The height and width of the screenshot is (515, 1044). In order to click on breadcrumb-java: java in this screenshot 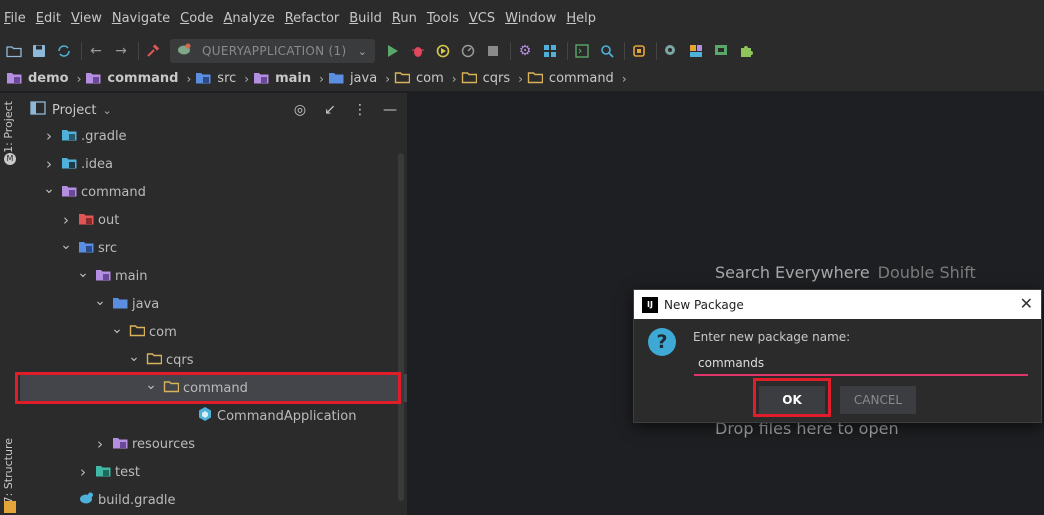, I will do `click(352, 79)`.